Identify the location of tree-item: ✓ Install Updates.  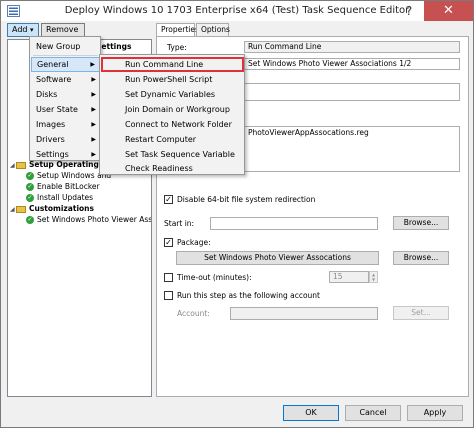
(59, 197).